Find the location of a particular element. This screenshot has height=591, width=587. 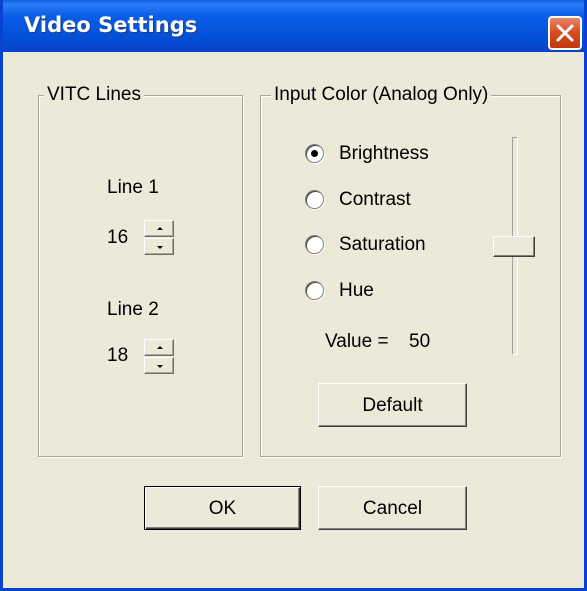

close-button is located at coordinates (565, 33).